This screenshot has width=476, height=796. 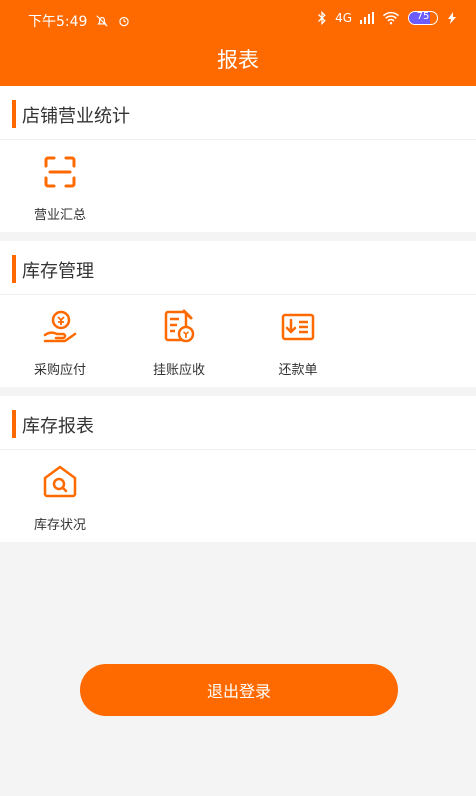 I want to click on battery-icon: 75, so click(x=423, y=18).